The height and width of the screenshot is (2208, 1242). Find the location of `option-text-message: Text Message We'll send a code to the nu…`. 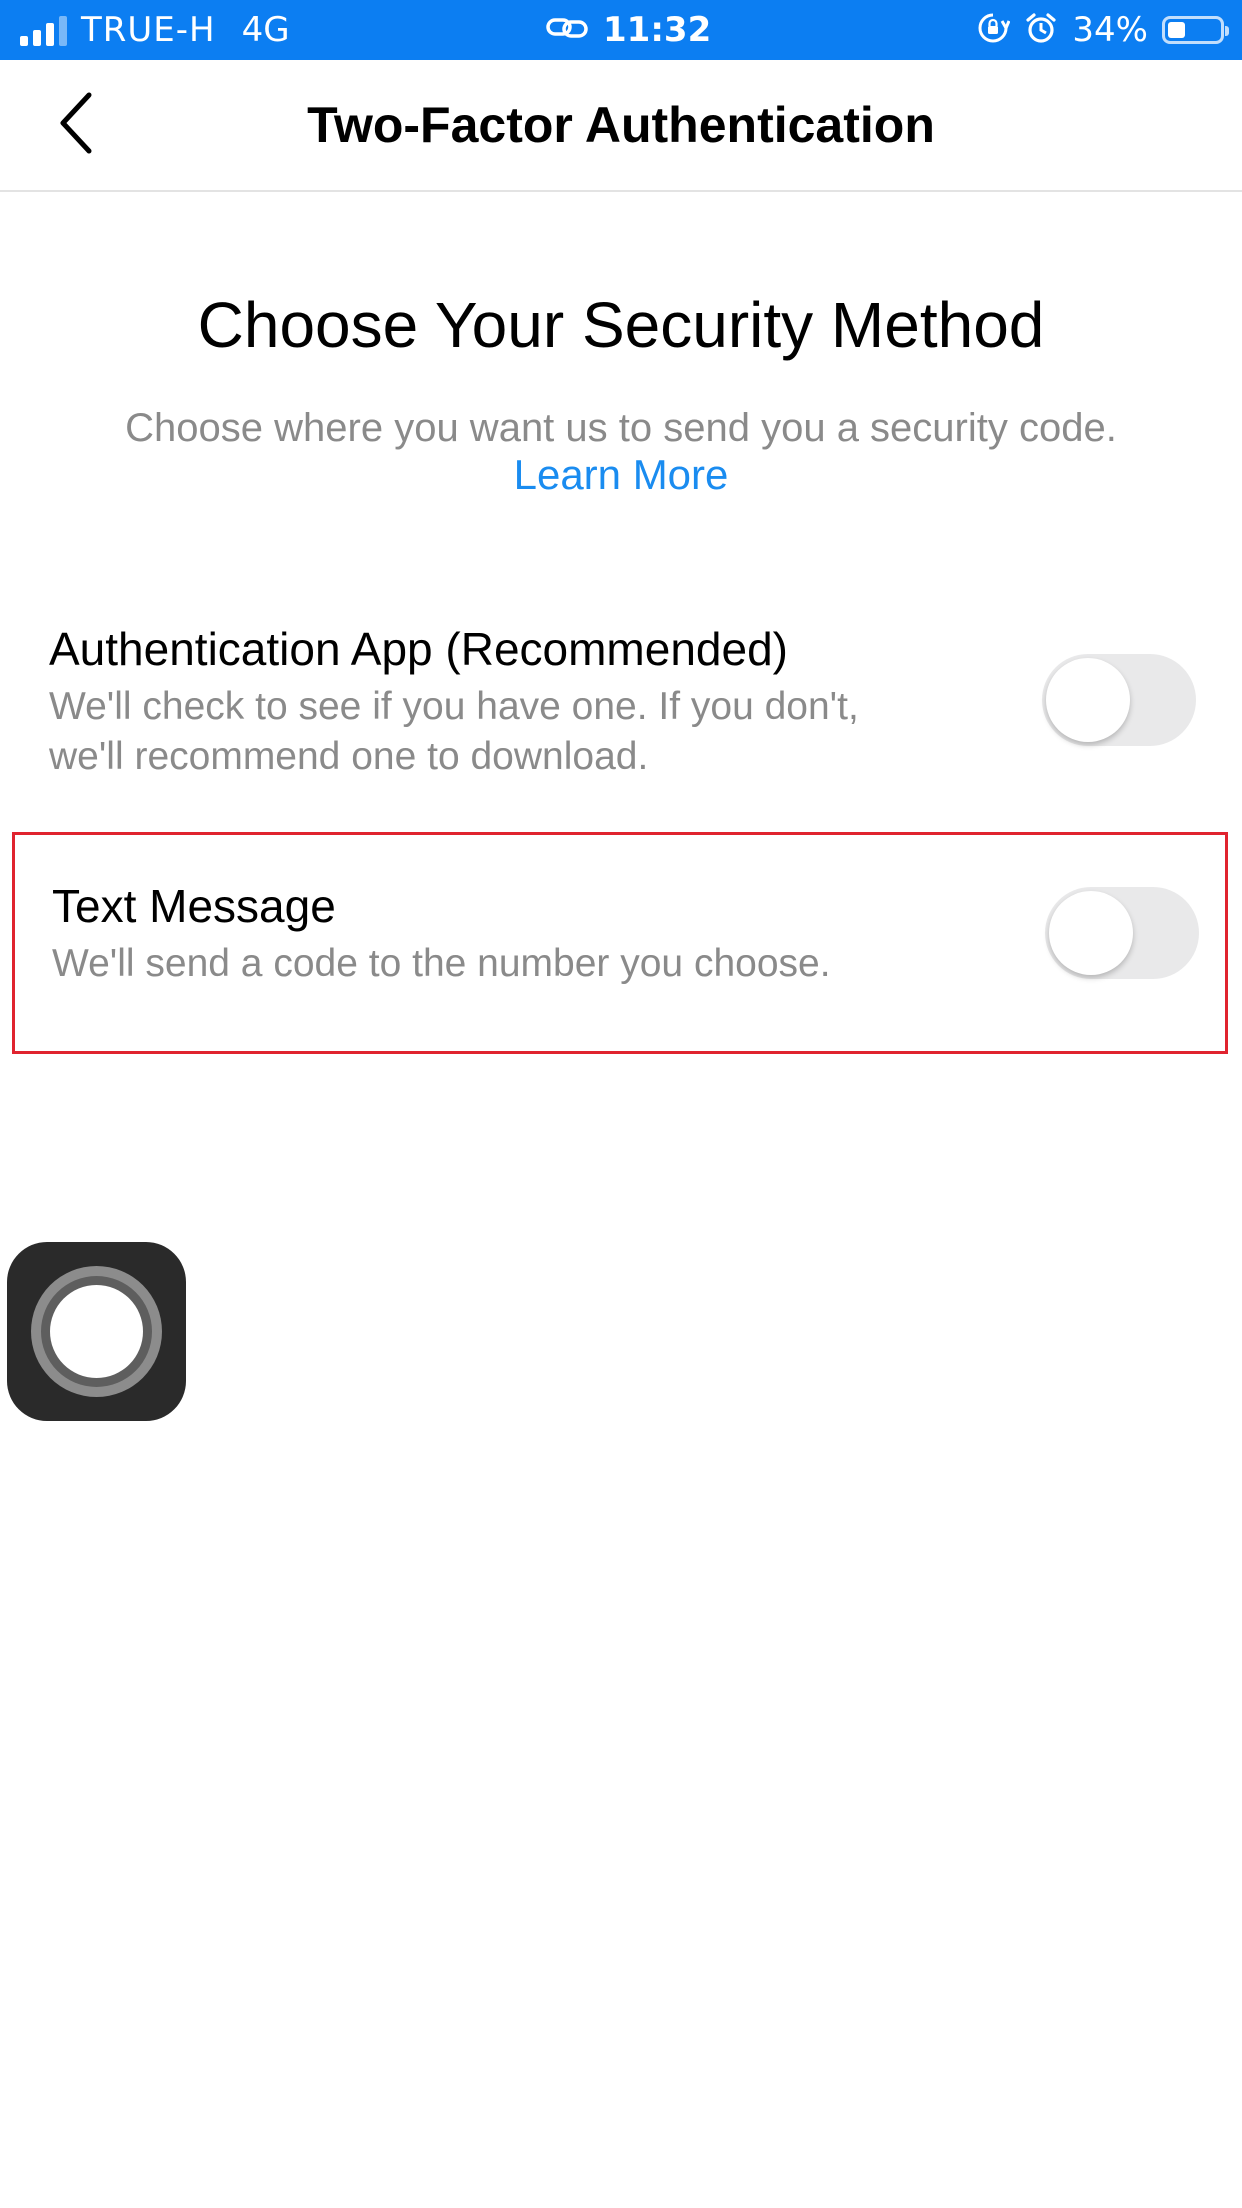

option-text-message: Text Message We'll send a code to the nu… is located at coordinates (620, 943).